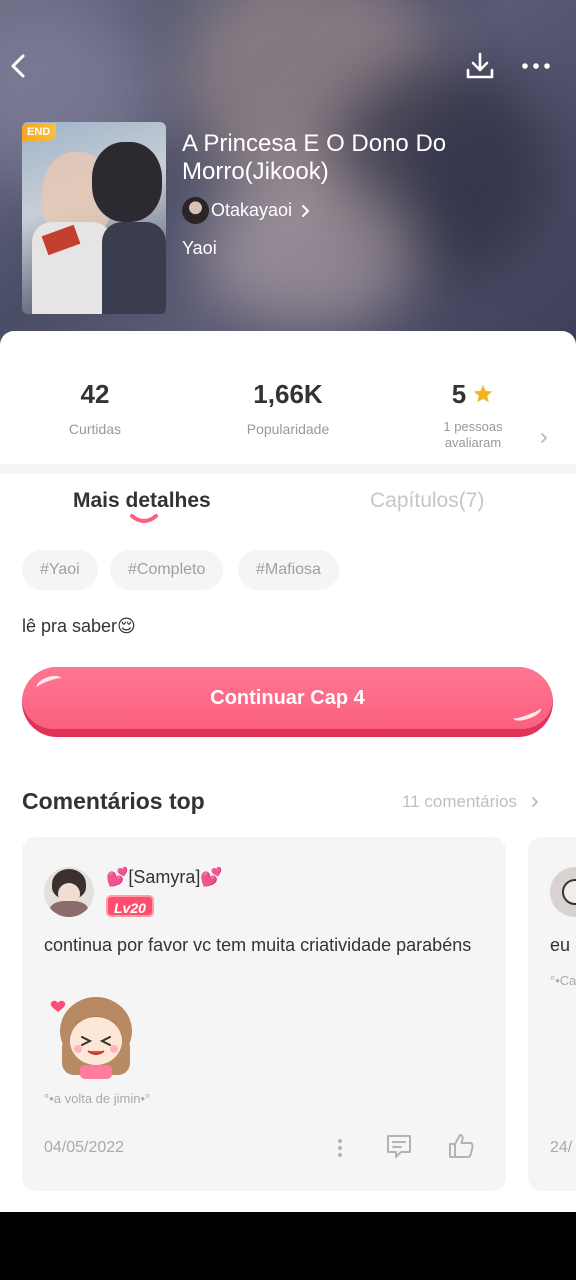 This screenshot has height=1280, width=576. I want to click on active-tab-indicator, so click(144, 521).